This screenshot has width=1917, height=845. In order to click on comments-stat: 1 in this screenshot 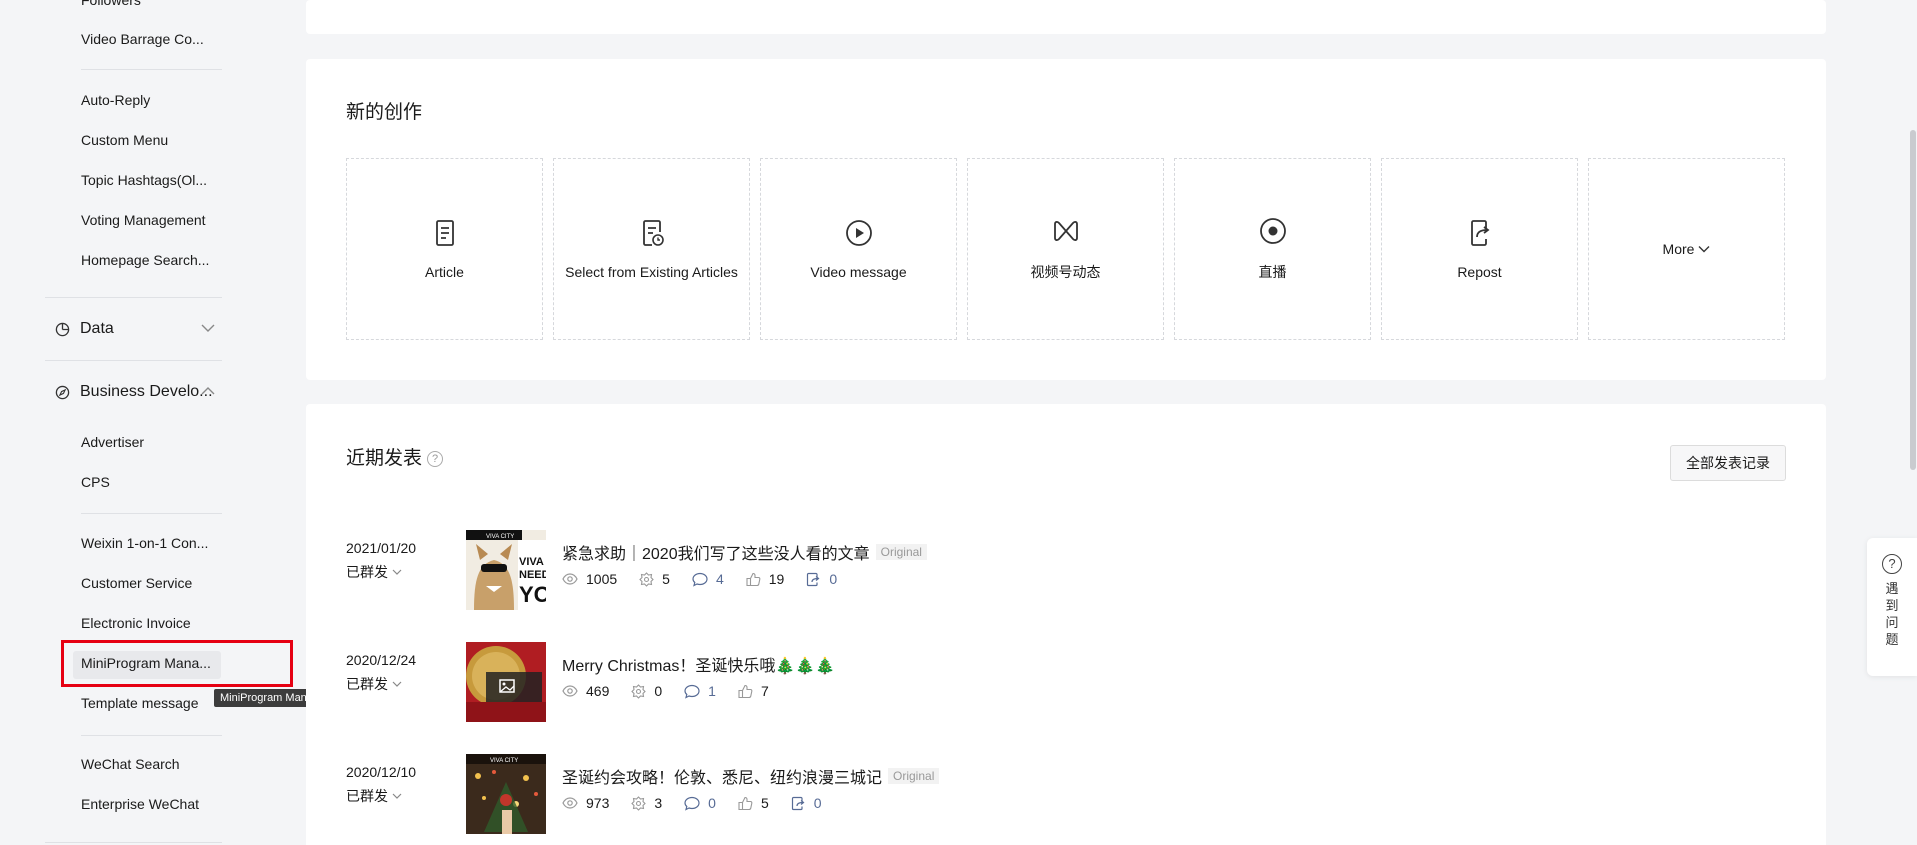, I will do `click(700, 691)`.